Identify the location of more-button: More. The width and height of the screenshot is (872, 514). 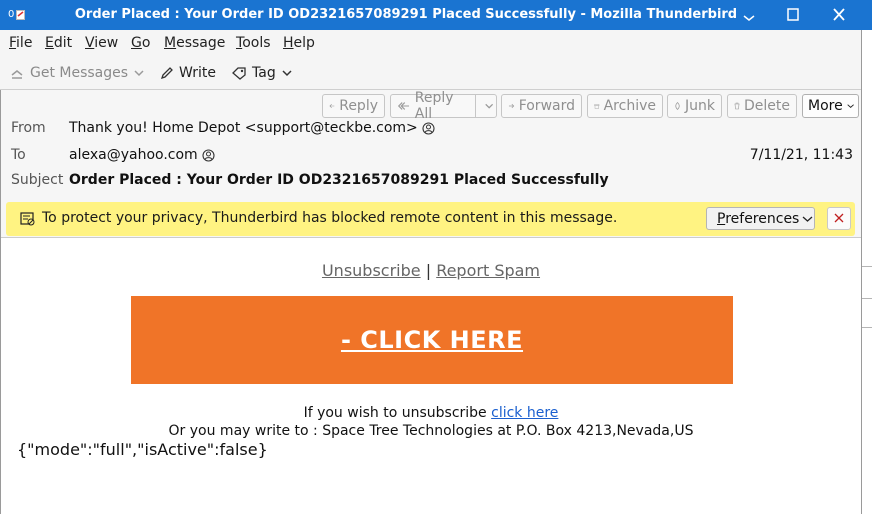
(830, 106).